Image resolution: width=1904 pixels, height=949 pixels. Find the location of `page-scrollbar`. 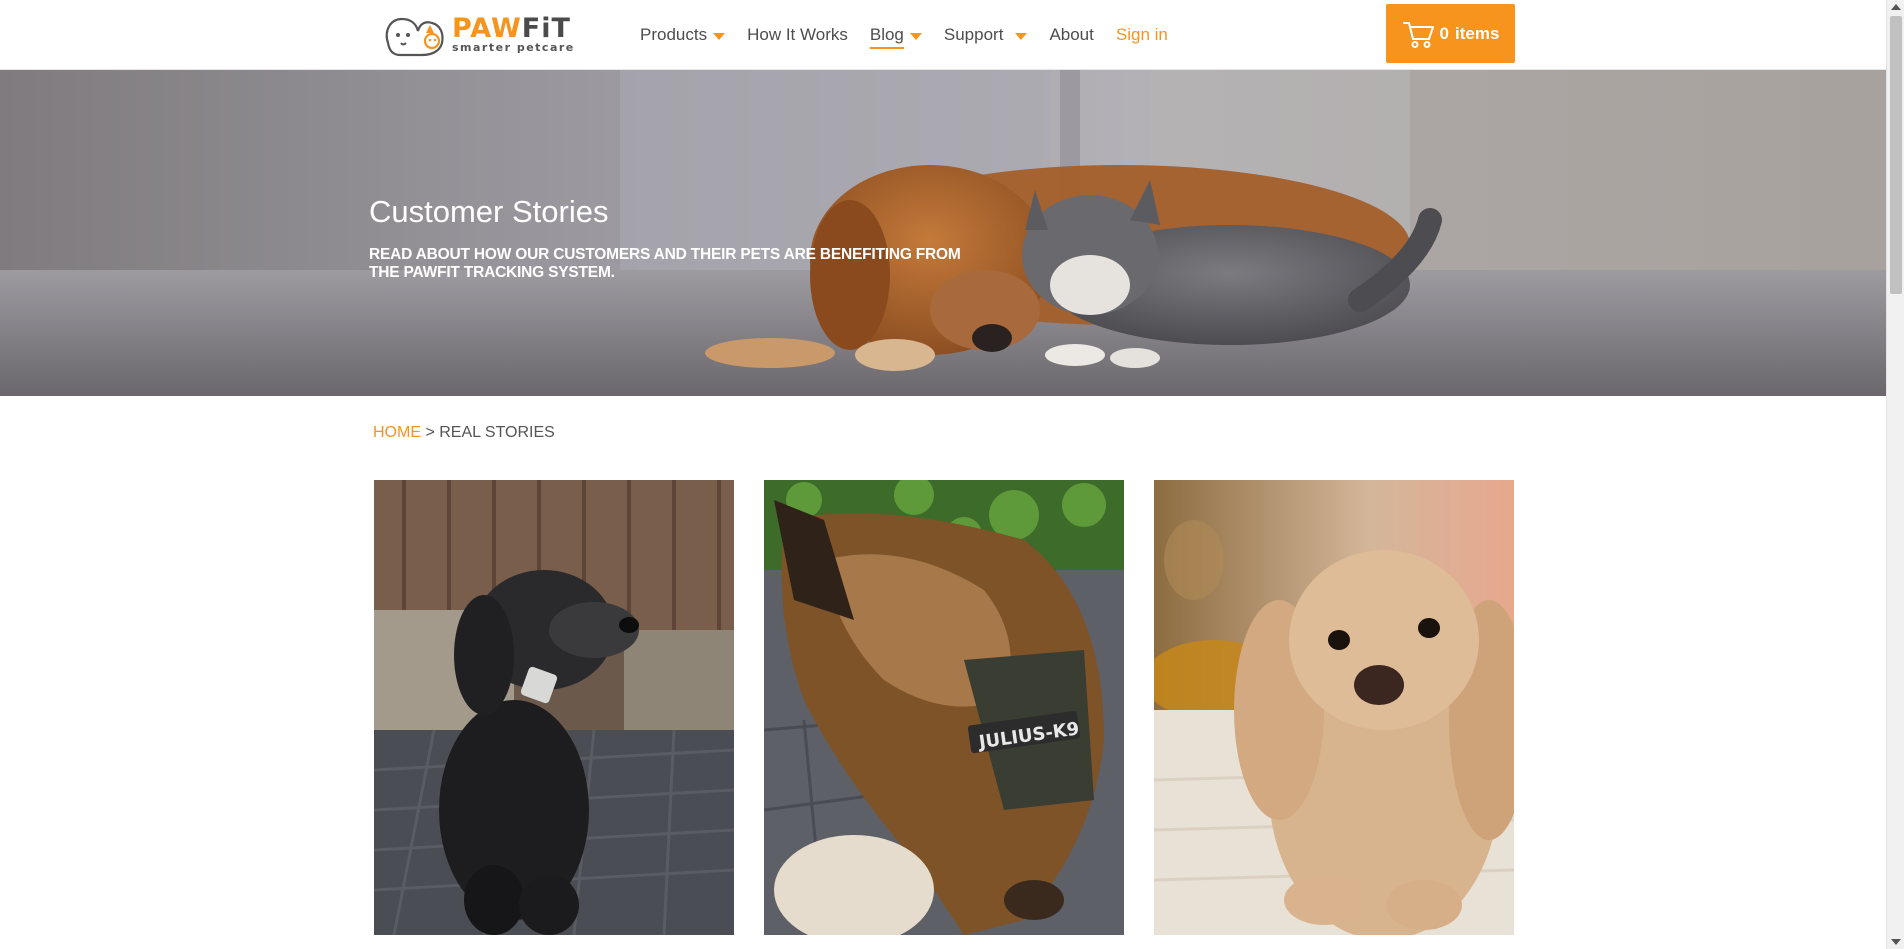

page-scrollbar is located at coordinates (1895, 474).